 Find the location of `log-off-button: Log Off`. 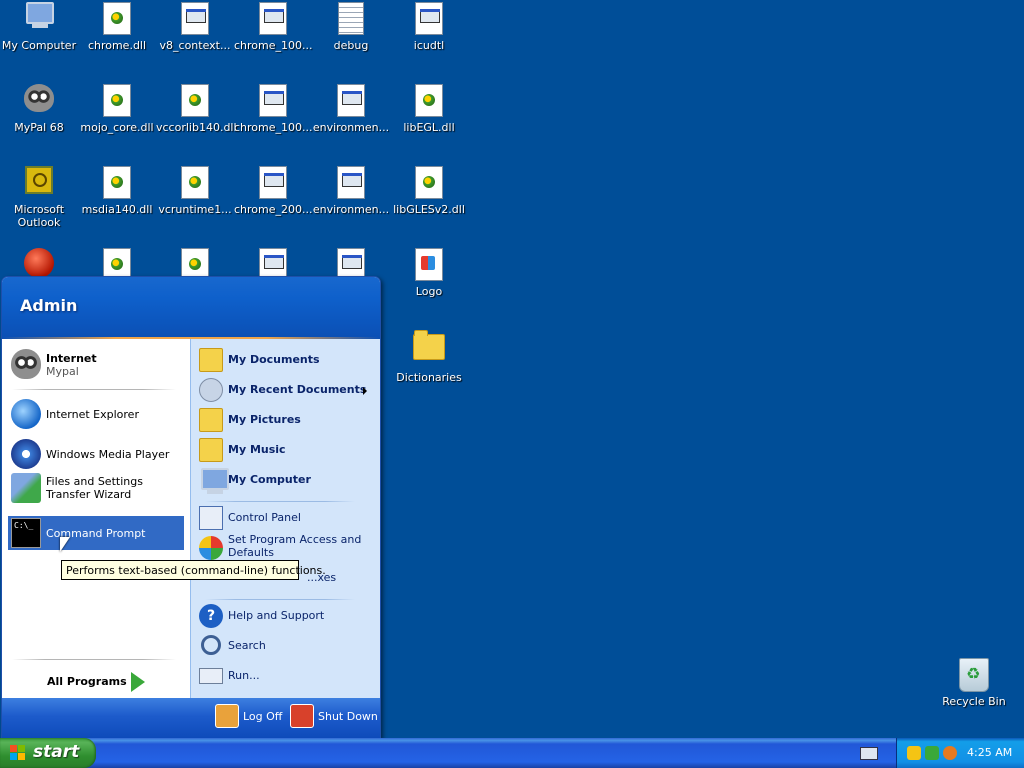

log-off-button: Log Off is located at coordinates (250, 717).